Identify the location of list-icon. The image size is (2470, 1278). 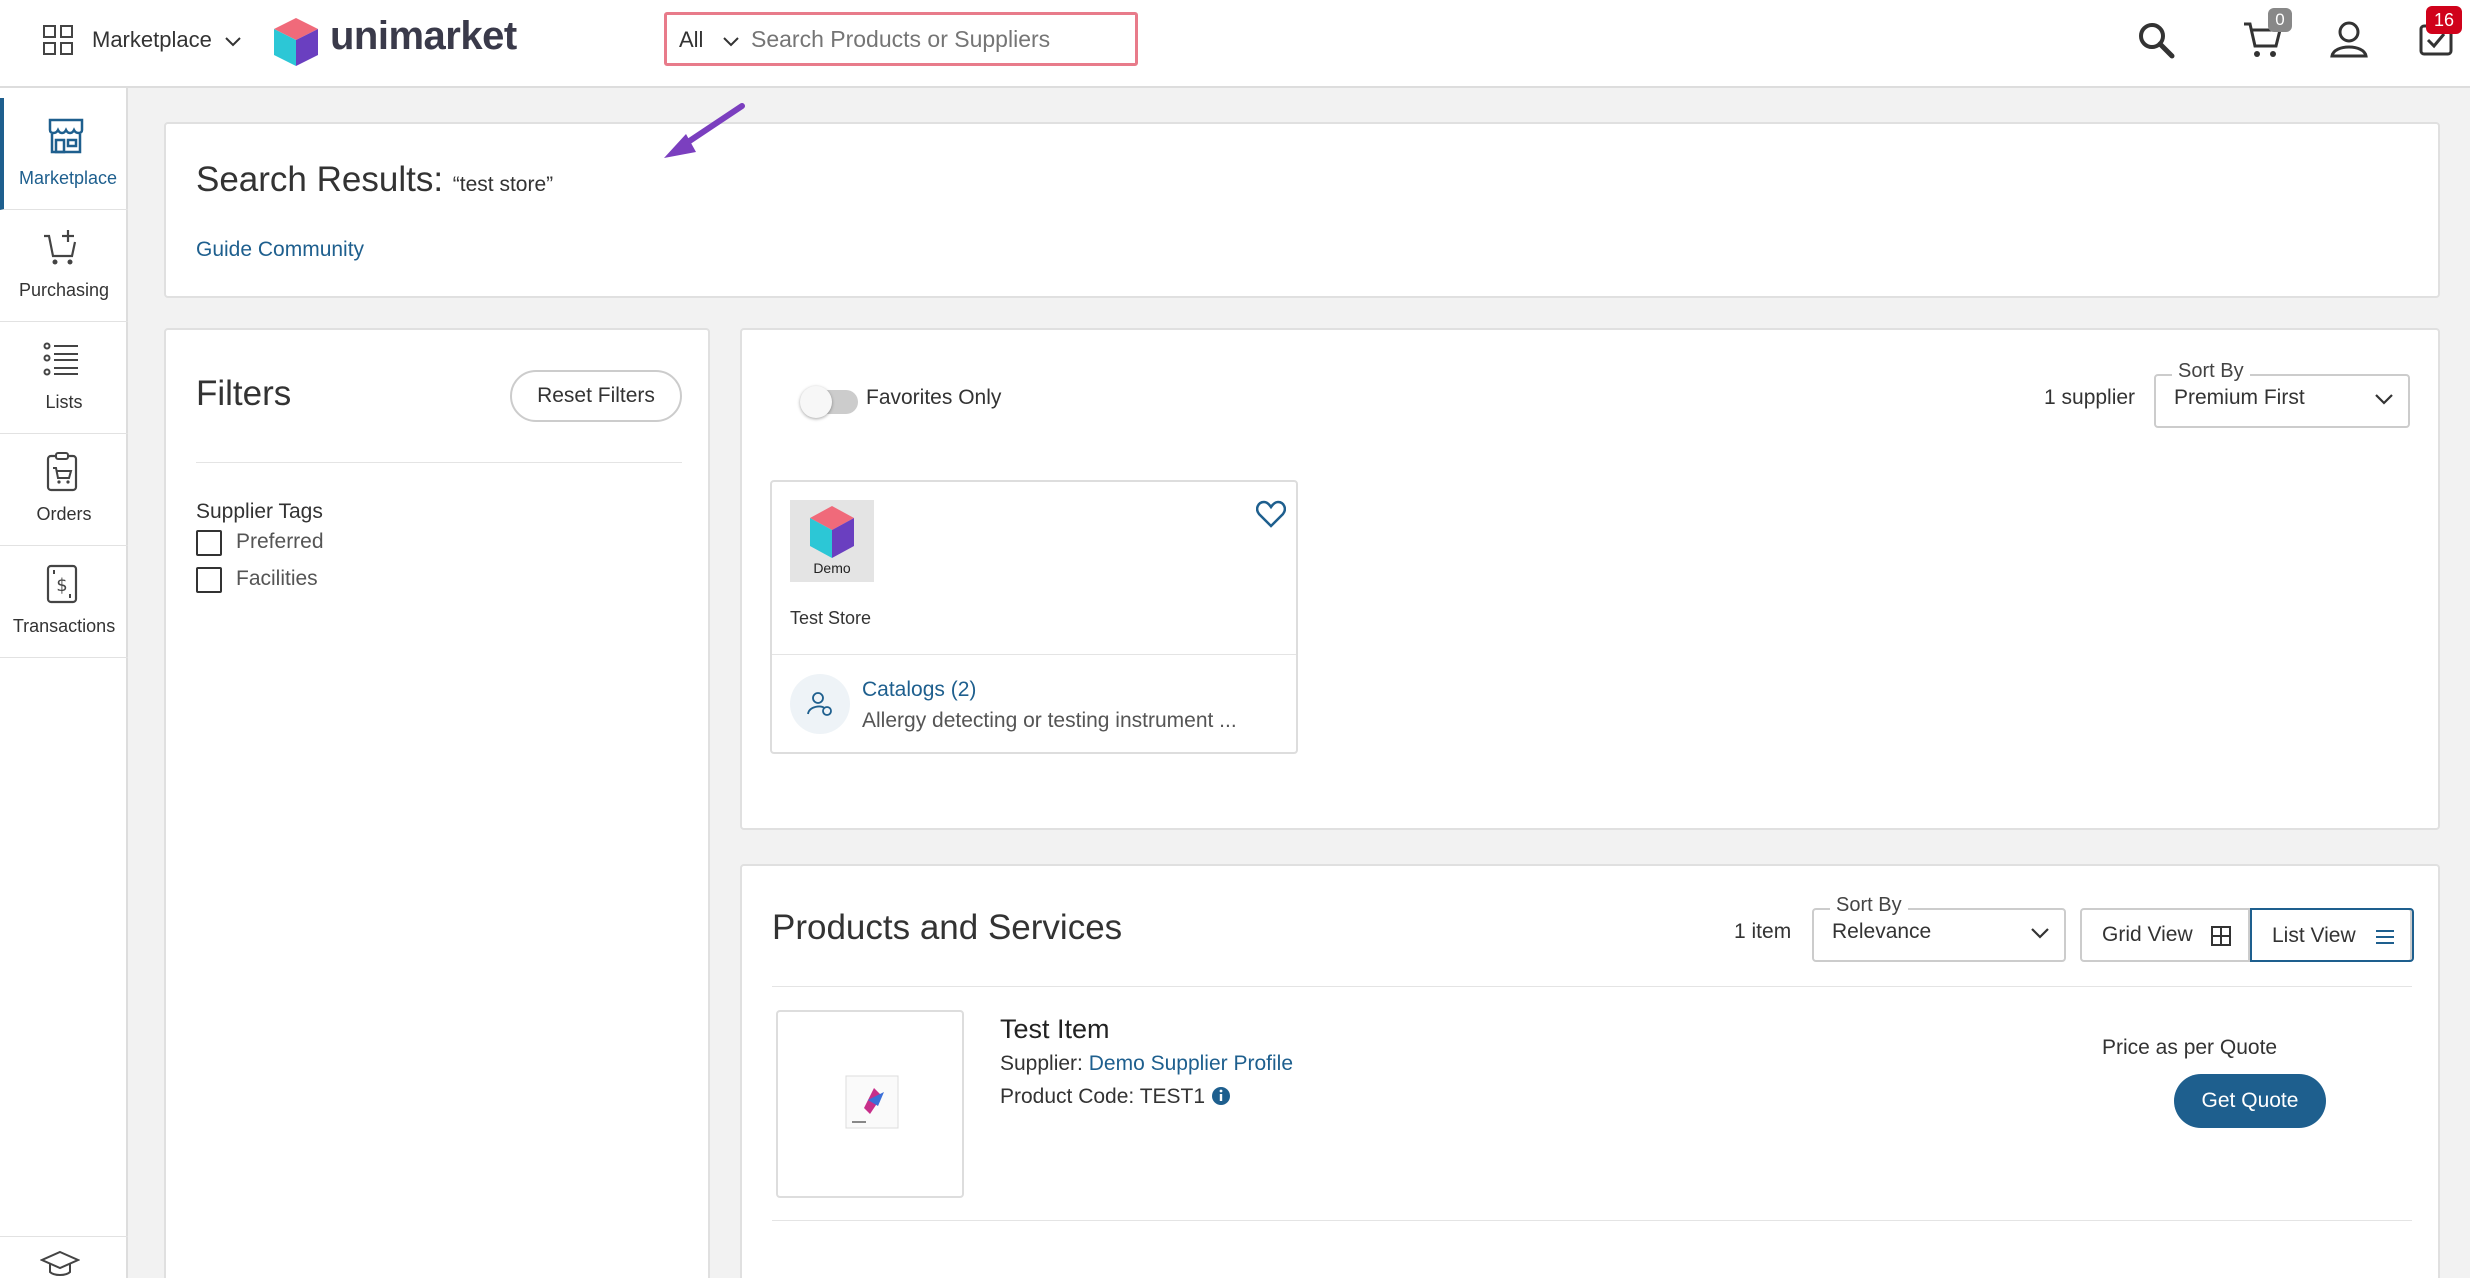
(60, 359).